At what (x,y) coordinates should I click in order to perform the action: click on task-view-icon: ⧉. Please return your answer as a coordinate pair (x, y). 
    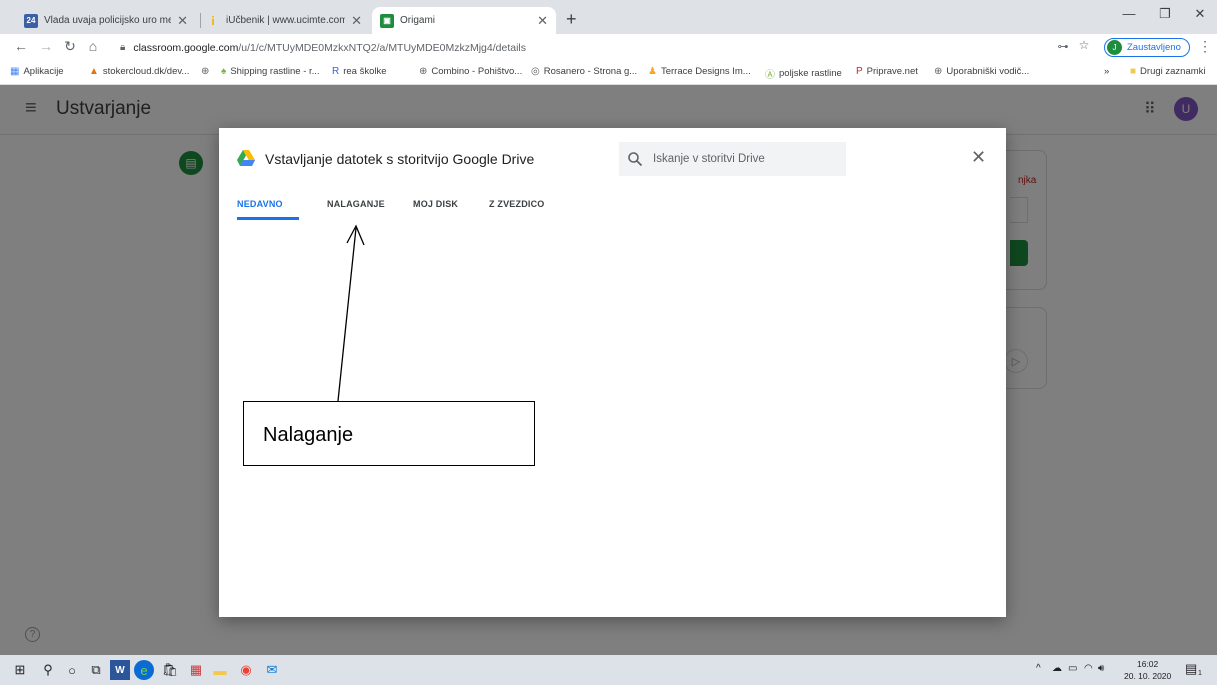
    Looking at the image, I should click on (96, 670).